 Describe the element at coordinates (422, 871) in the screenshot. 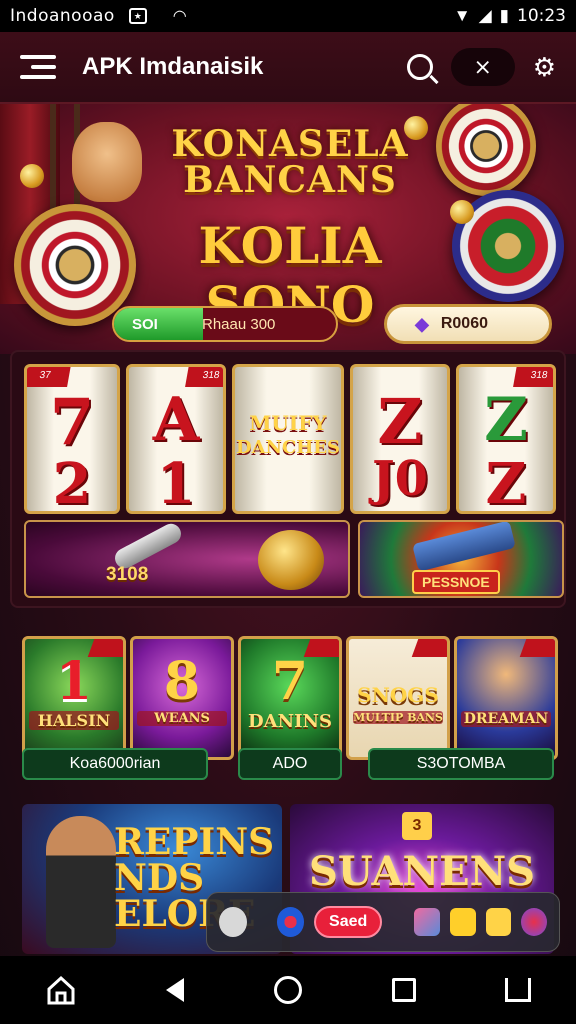

I see `banner-title: SUANENS` at that location.